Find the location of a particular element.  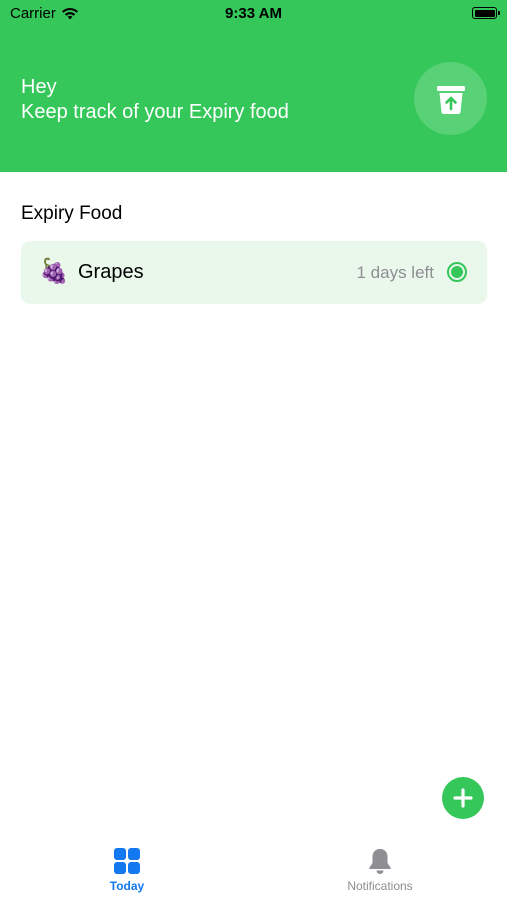

greeting-line-2: Keep track of your Expiry food is located at coordinates (155, 112).